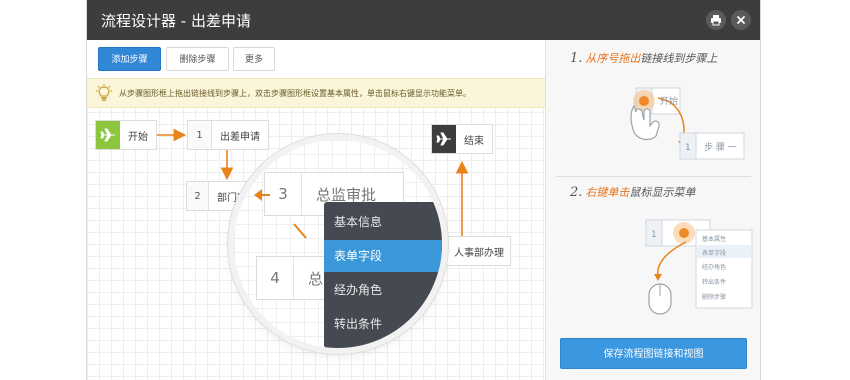  What do you see at coordinates (714, 282) in the screenshot?
I see `tip-2-menu-item: 转出条件` at bounding box center [714, 282].